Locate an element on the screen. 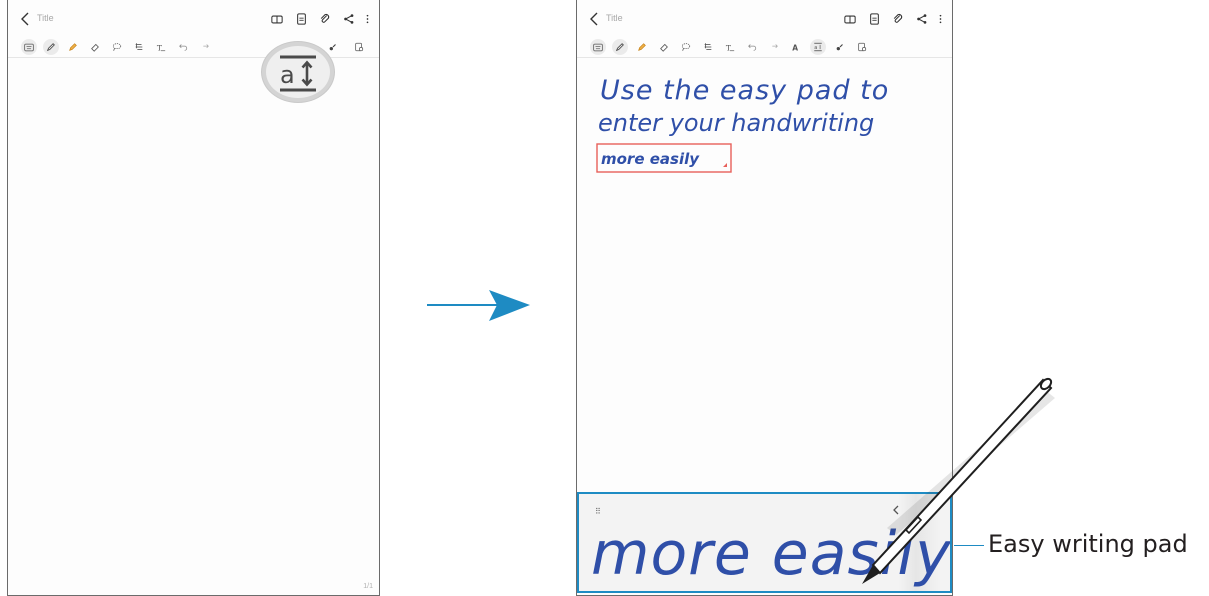  easy-writing-pad: ⠿ more easily is located at coordinates (764, 542).